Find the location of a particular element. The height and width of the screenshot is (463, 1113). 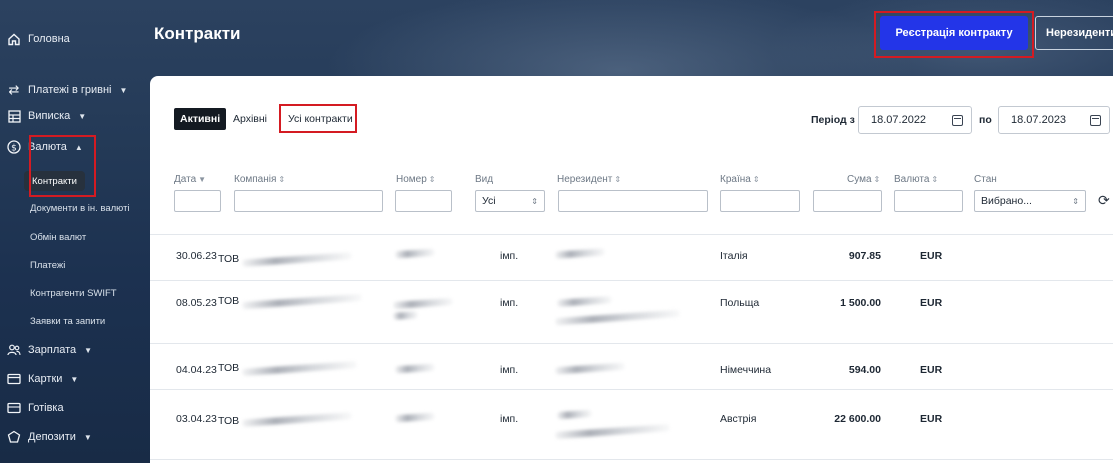

sidebar-item-label: Валюта is located at coordinates (47, 147).